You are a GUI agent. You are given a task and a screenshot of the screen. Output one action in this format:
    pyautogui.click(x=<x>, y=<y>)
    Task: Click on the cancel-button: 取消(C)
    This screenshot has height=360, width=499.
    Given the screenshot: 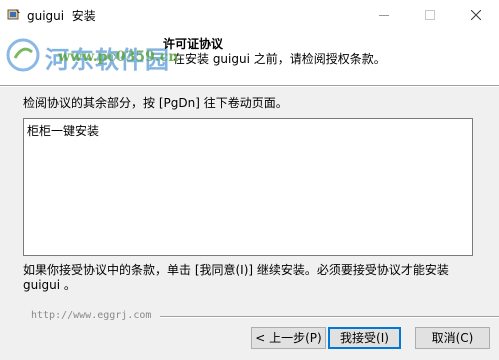 What is the action you would take?
    pyautogui.click(x=452, y=338)
    